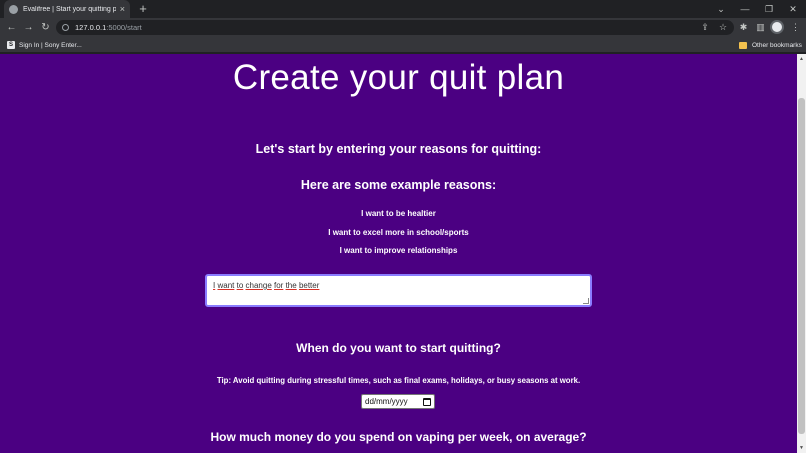 The width and height of the screenshot is (806, 453). Describe the element at coordinates (11, 27) in the screenshot. I see `back-icon: ←` at that location.